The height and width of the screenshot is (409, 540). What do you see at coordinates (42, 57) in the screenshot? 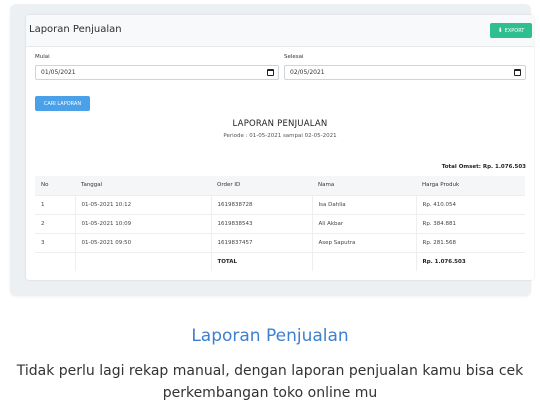
I see `start-date-label: Mulai` at bounding box center [42, 57].